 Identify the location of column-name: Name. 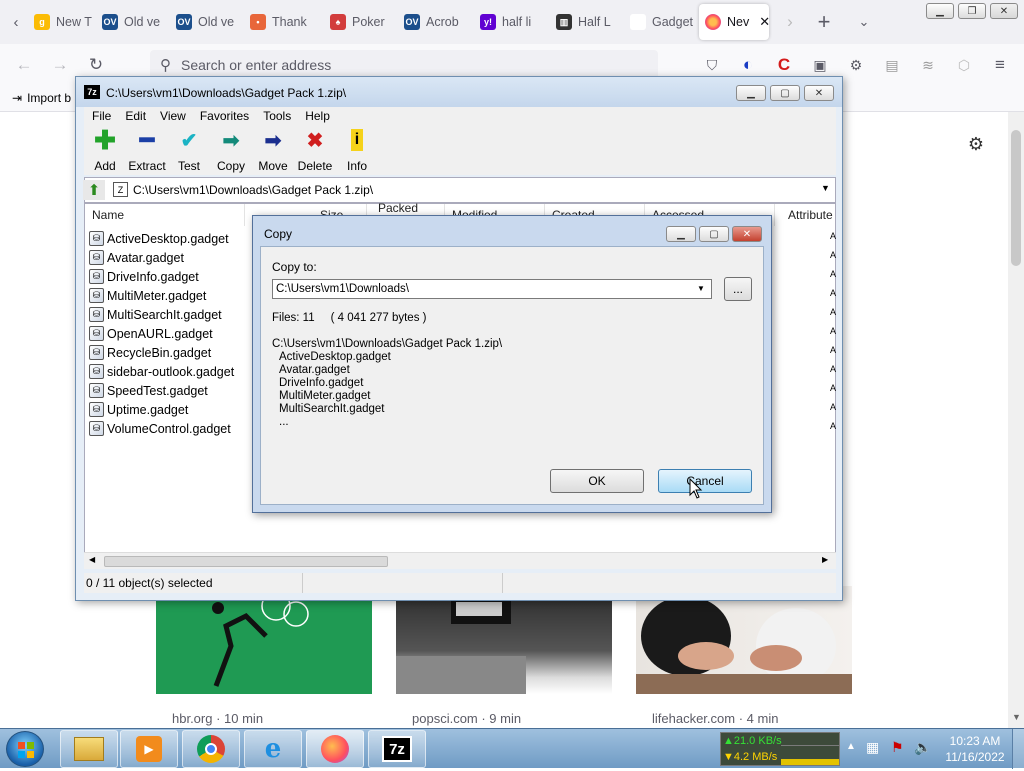
(165, 215).